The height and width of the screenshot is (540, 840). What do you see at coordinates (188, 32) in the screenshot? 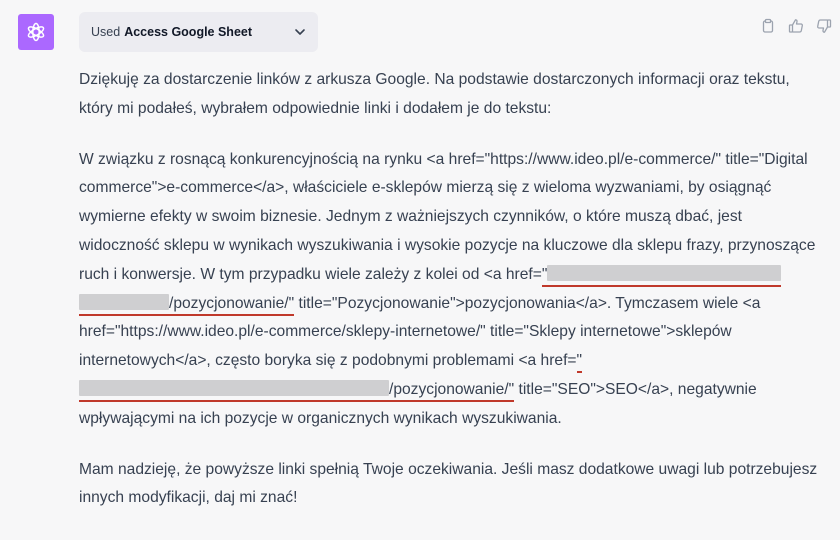
I see `tool-name: Access Google Sheet` at bounding box center [188, 32].